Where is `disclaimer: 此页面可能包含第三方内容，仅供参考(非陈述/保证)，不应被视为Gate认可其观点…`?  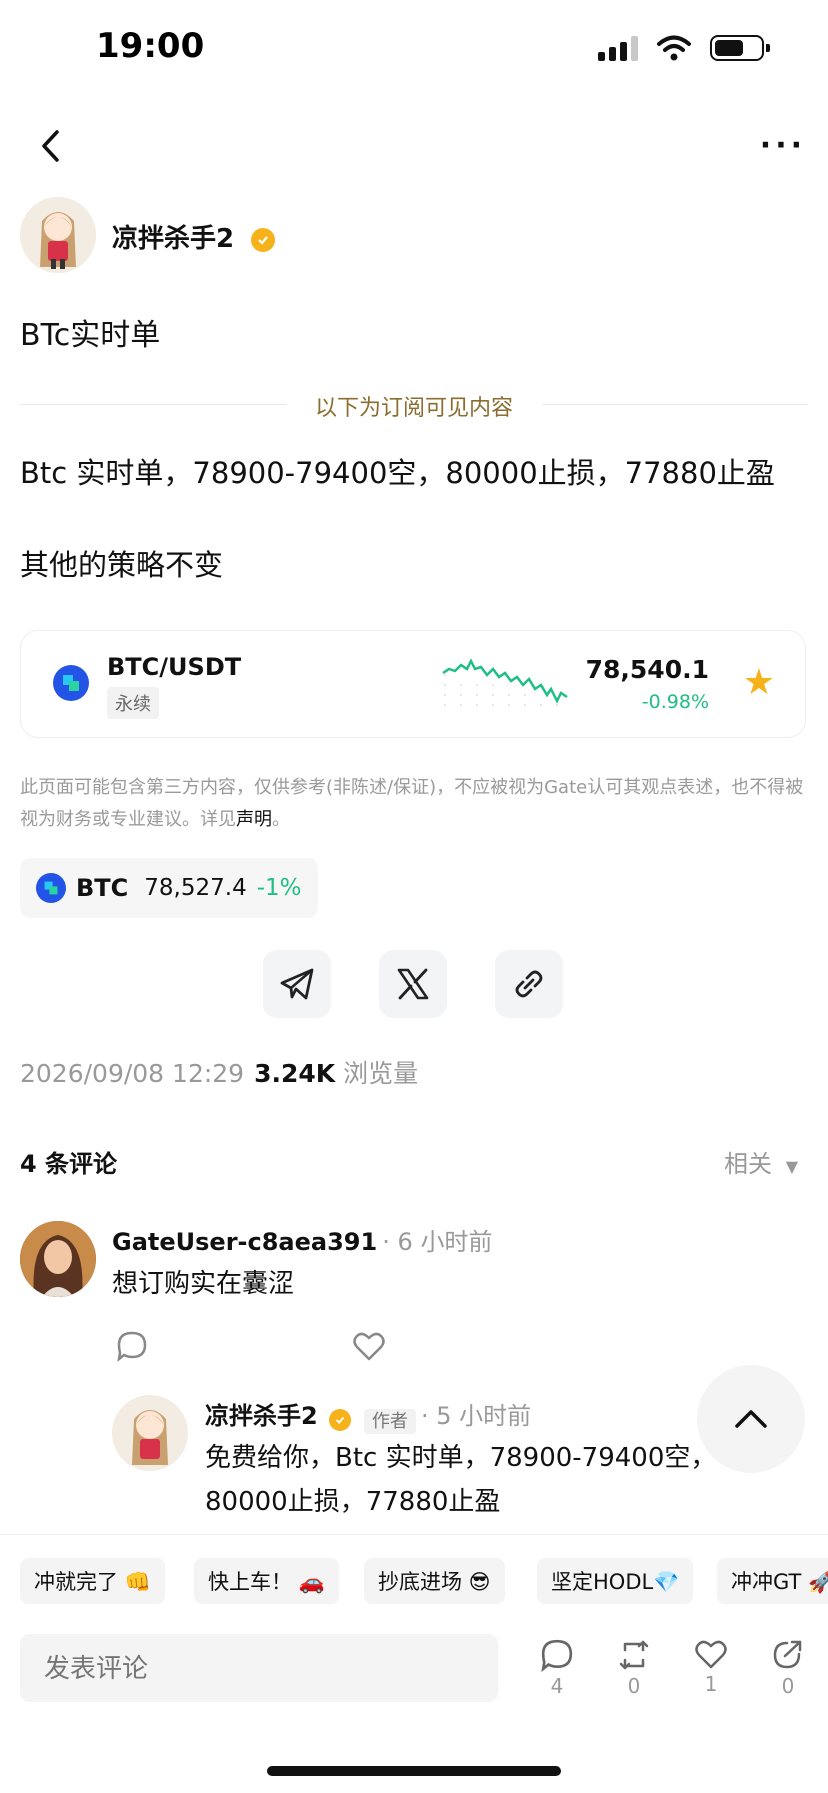 disclaimer: 此页面可能包含第三方内容，仅供参考(非陈述/保证)，不应被视为Gate认可其观点… is located at coordinates (415, 804).